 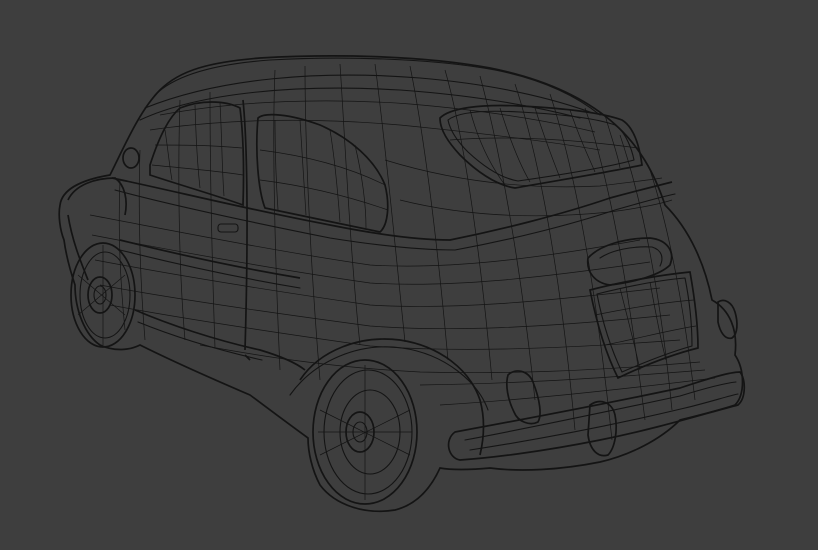 I want to click on front-wheel, so click(x=103, y=295).